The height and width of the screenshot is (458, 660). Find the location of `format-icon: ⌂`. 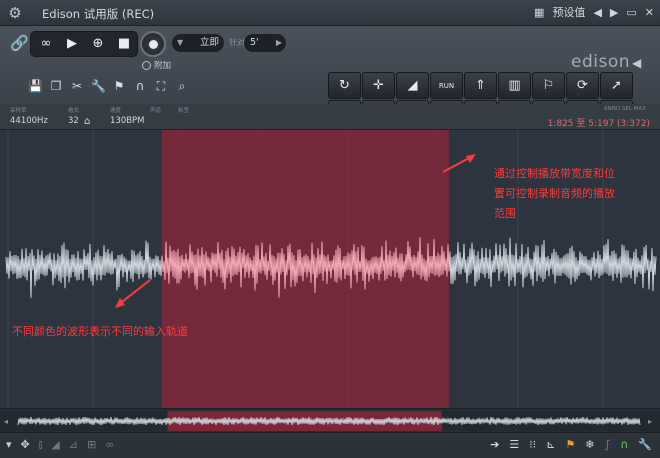

format-icon: ⌂ is located at coordinates (87, 121).